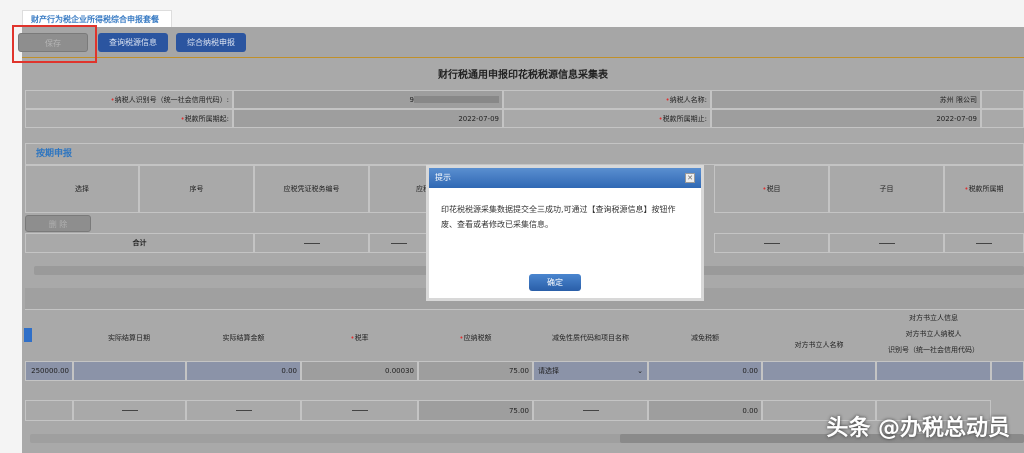  Describe the element at coordinates (49, 371) in the screenshot. I see `amount-cell: 250000.00` at that location.